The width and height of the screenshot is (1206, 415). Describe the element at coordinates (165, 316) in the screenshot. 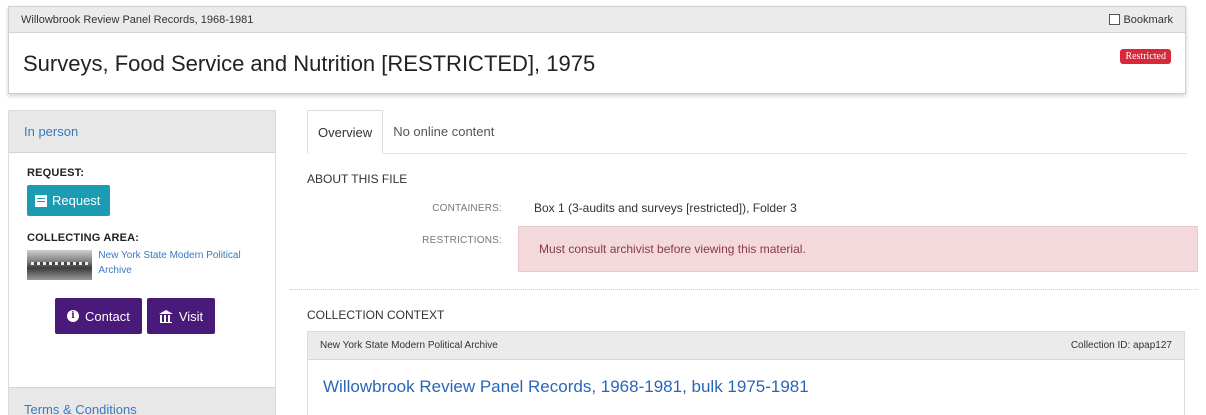

I see `institution-icon` at that location.